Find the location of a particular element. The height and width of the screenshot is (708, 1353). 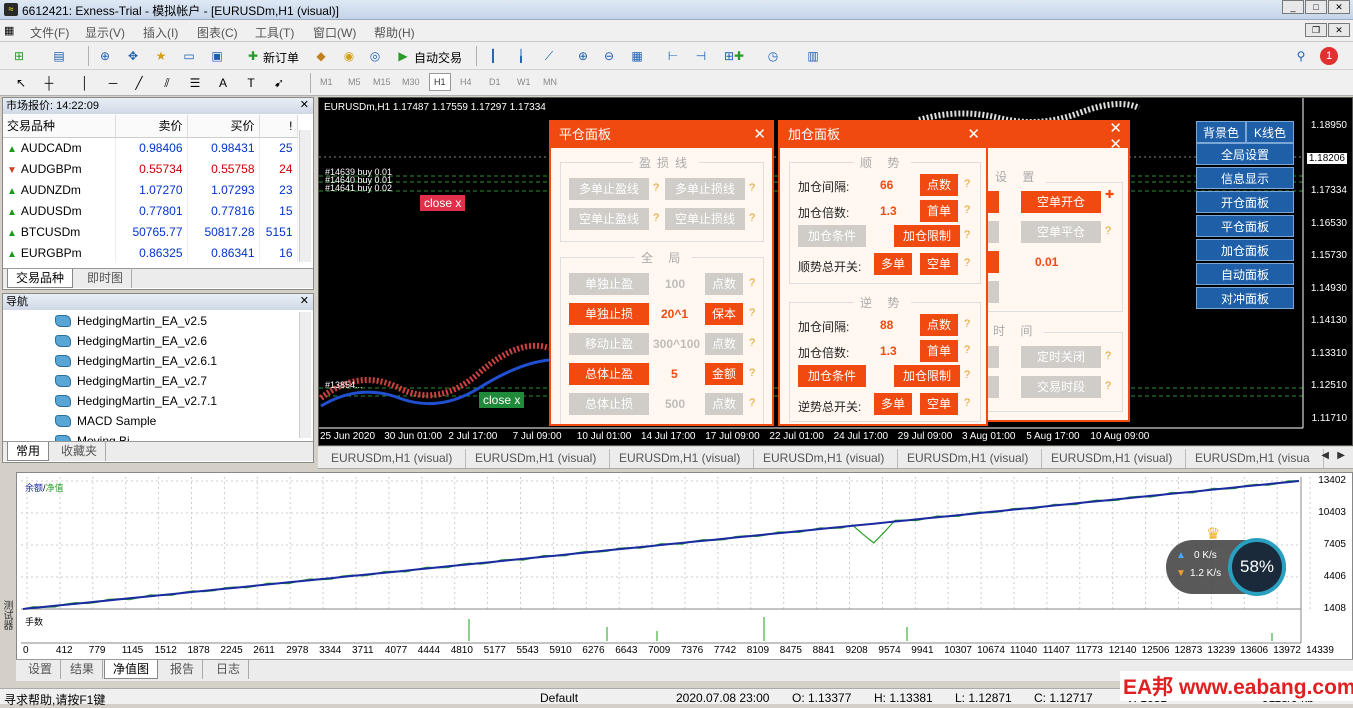

zoom-out-icon: ⊖ is located at coordinates (609, 56).